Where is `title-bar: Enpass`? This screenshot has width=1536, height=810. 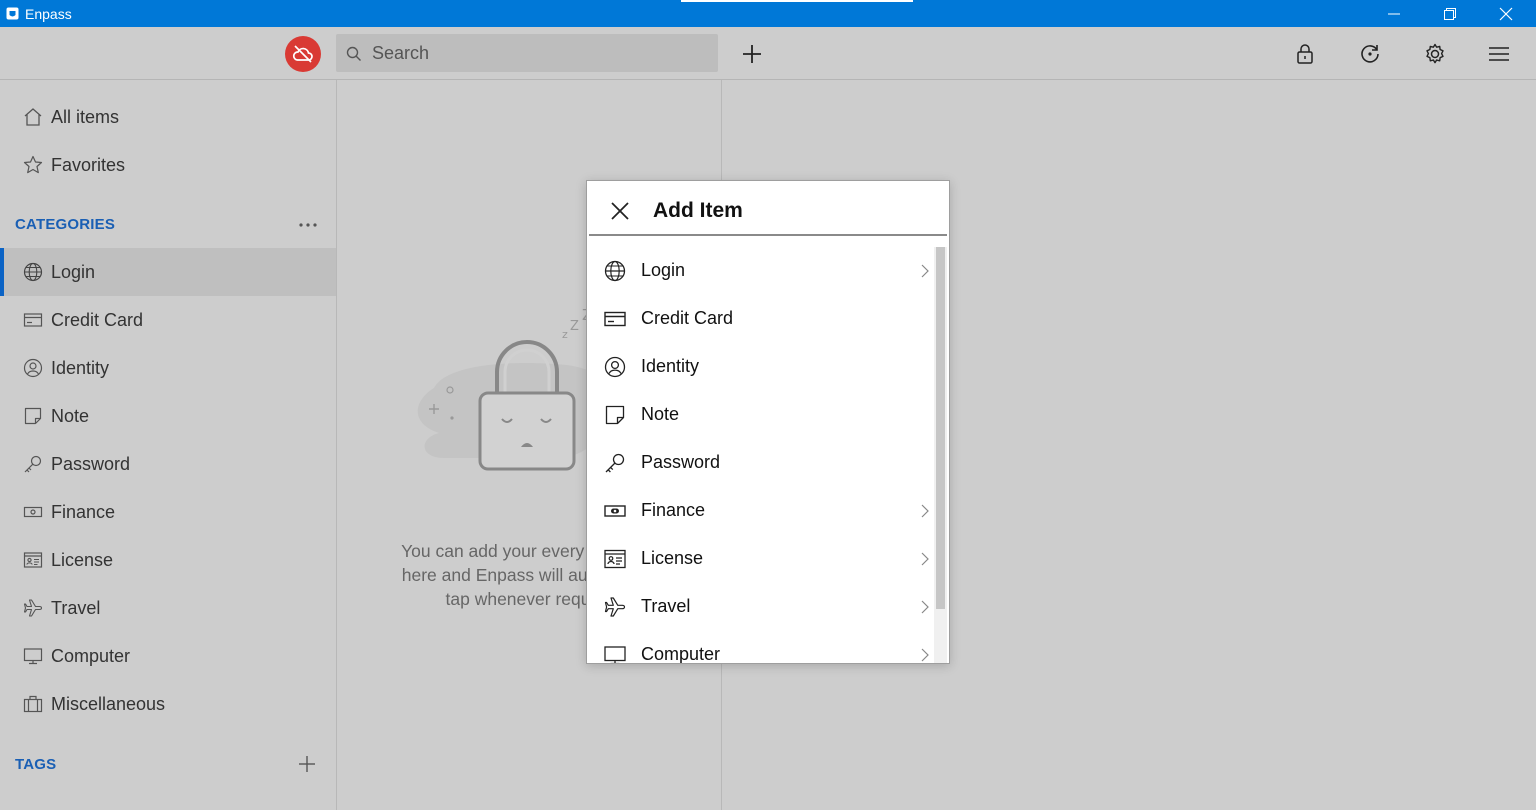 title-bar: Enpass is located at coordinates (768, 13).